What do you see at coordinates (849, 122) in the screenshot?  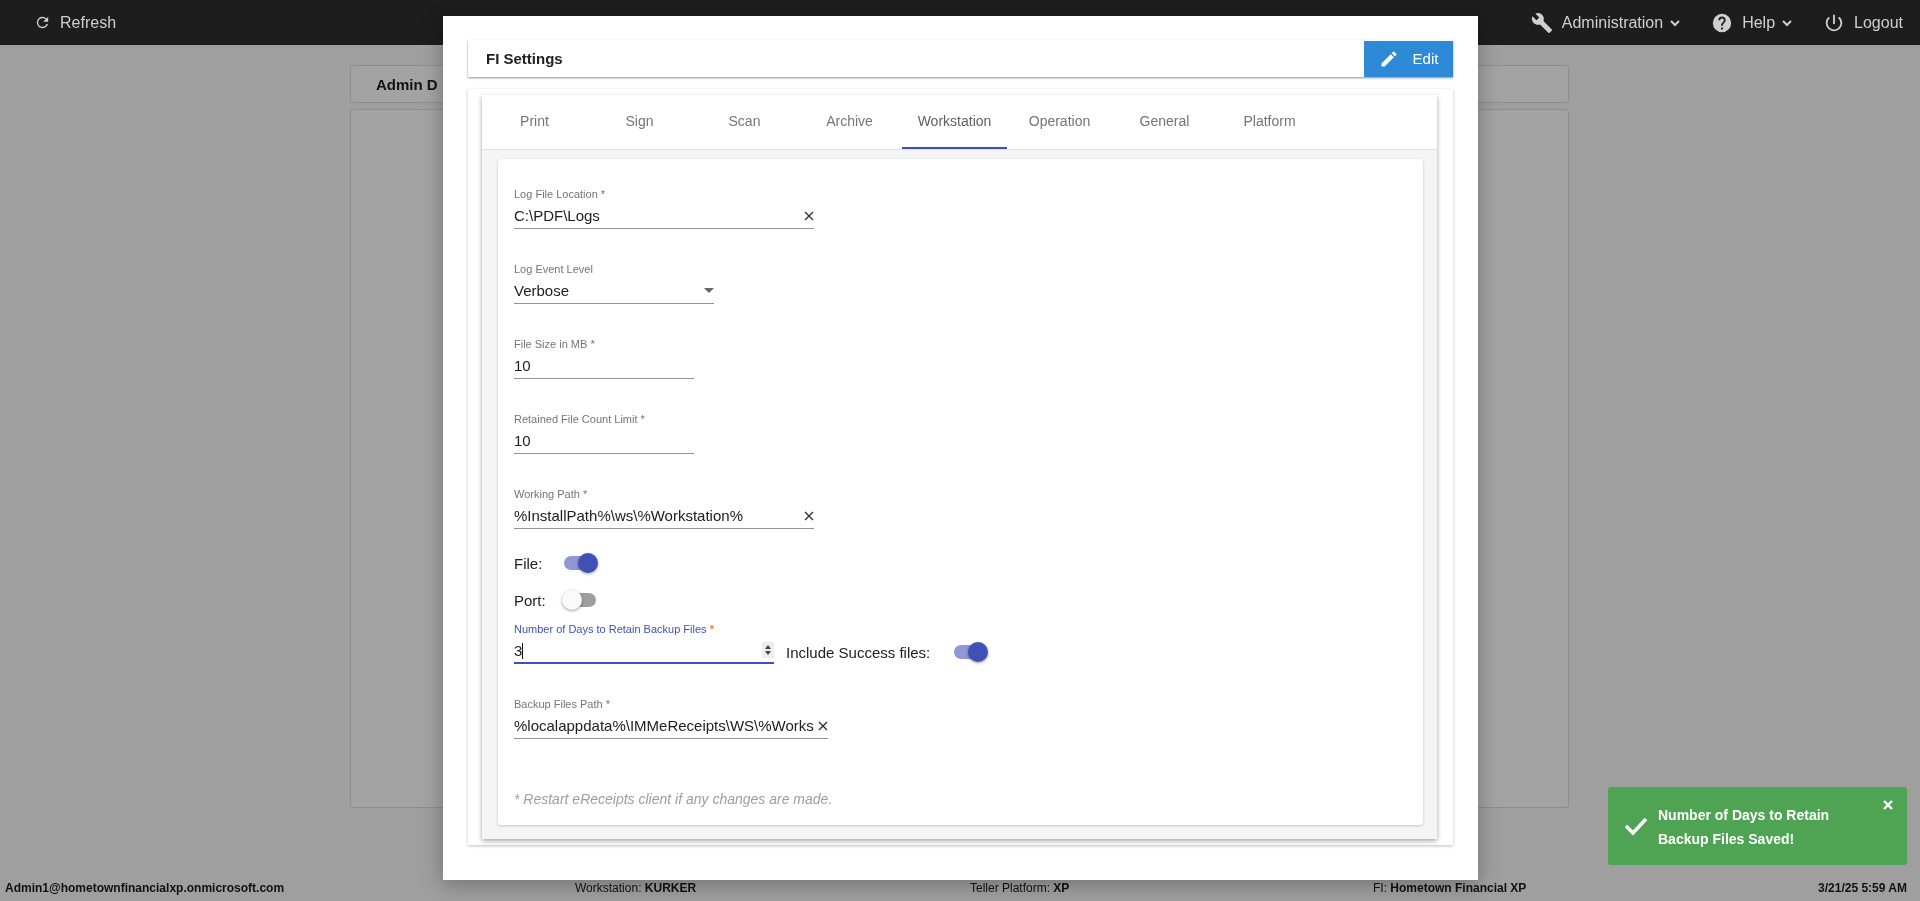 I see `tab: Archive` at bounding box center [849, 122].